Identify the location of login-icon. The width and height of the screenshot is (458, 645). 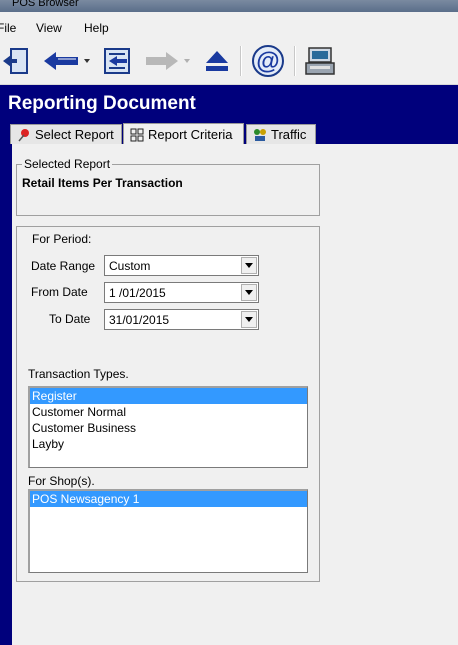
(15, 61).